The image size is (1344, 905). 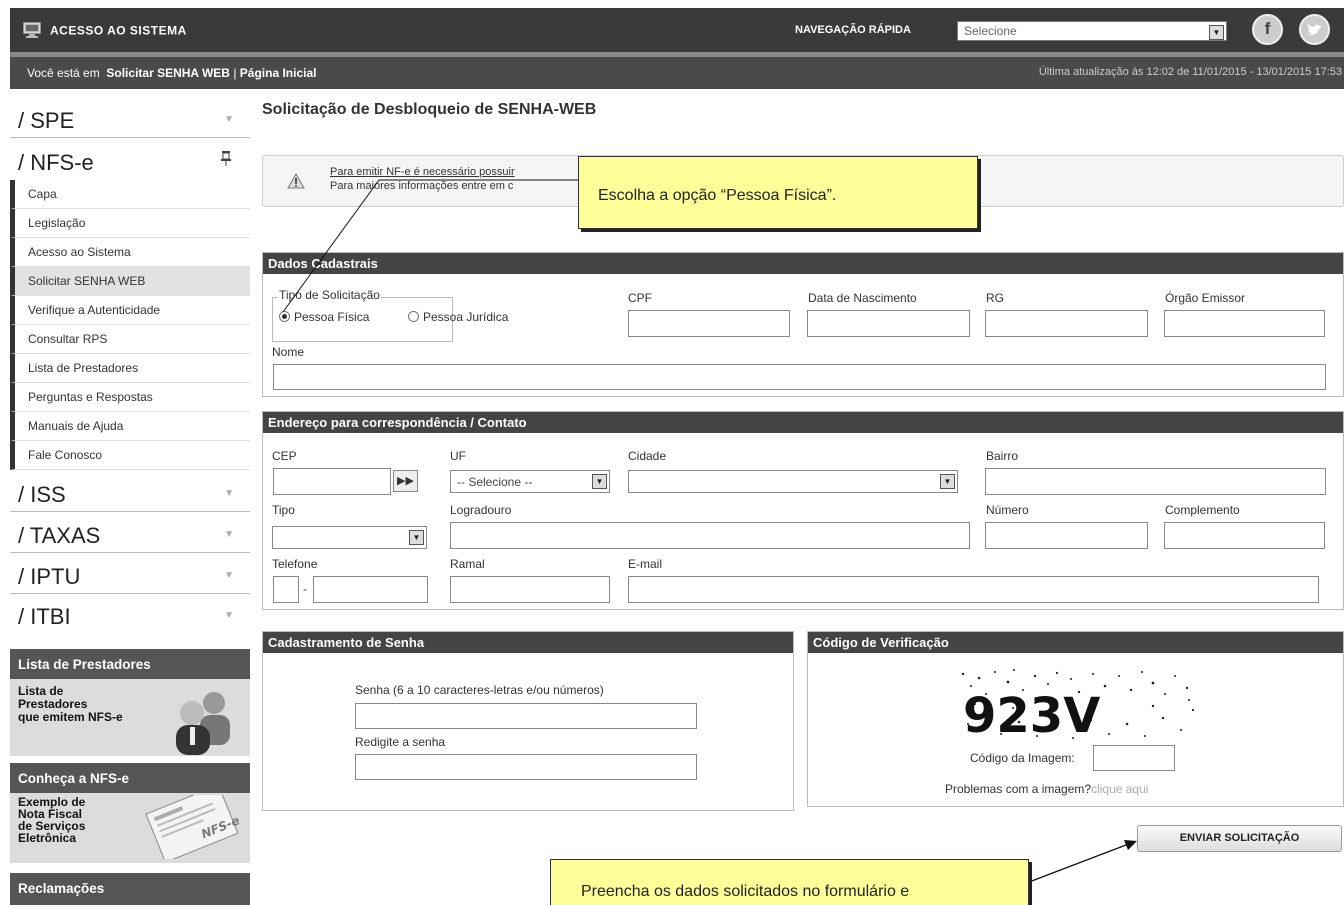 I want to click on callout-top: Escolha a opção “Pessoa Física”., so click(x=778, y=192).